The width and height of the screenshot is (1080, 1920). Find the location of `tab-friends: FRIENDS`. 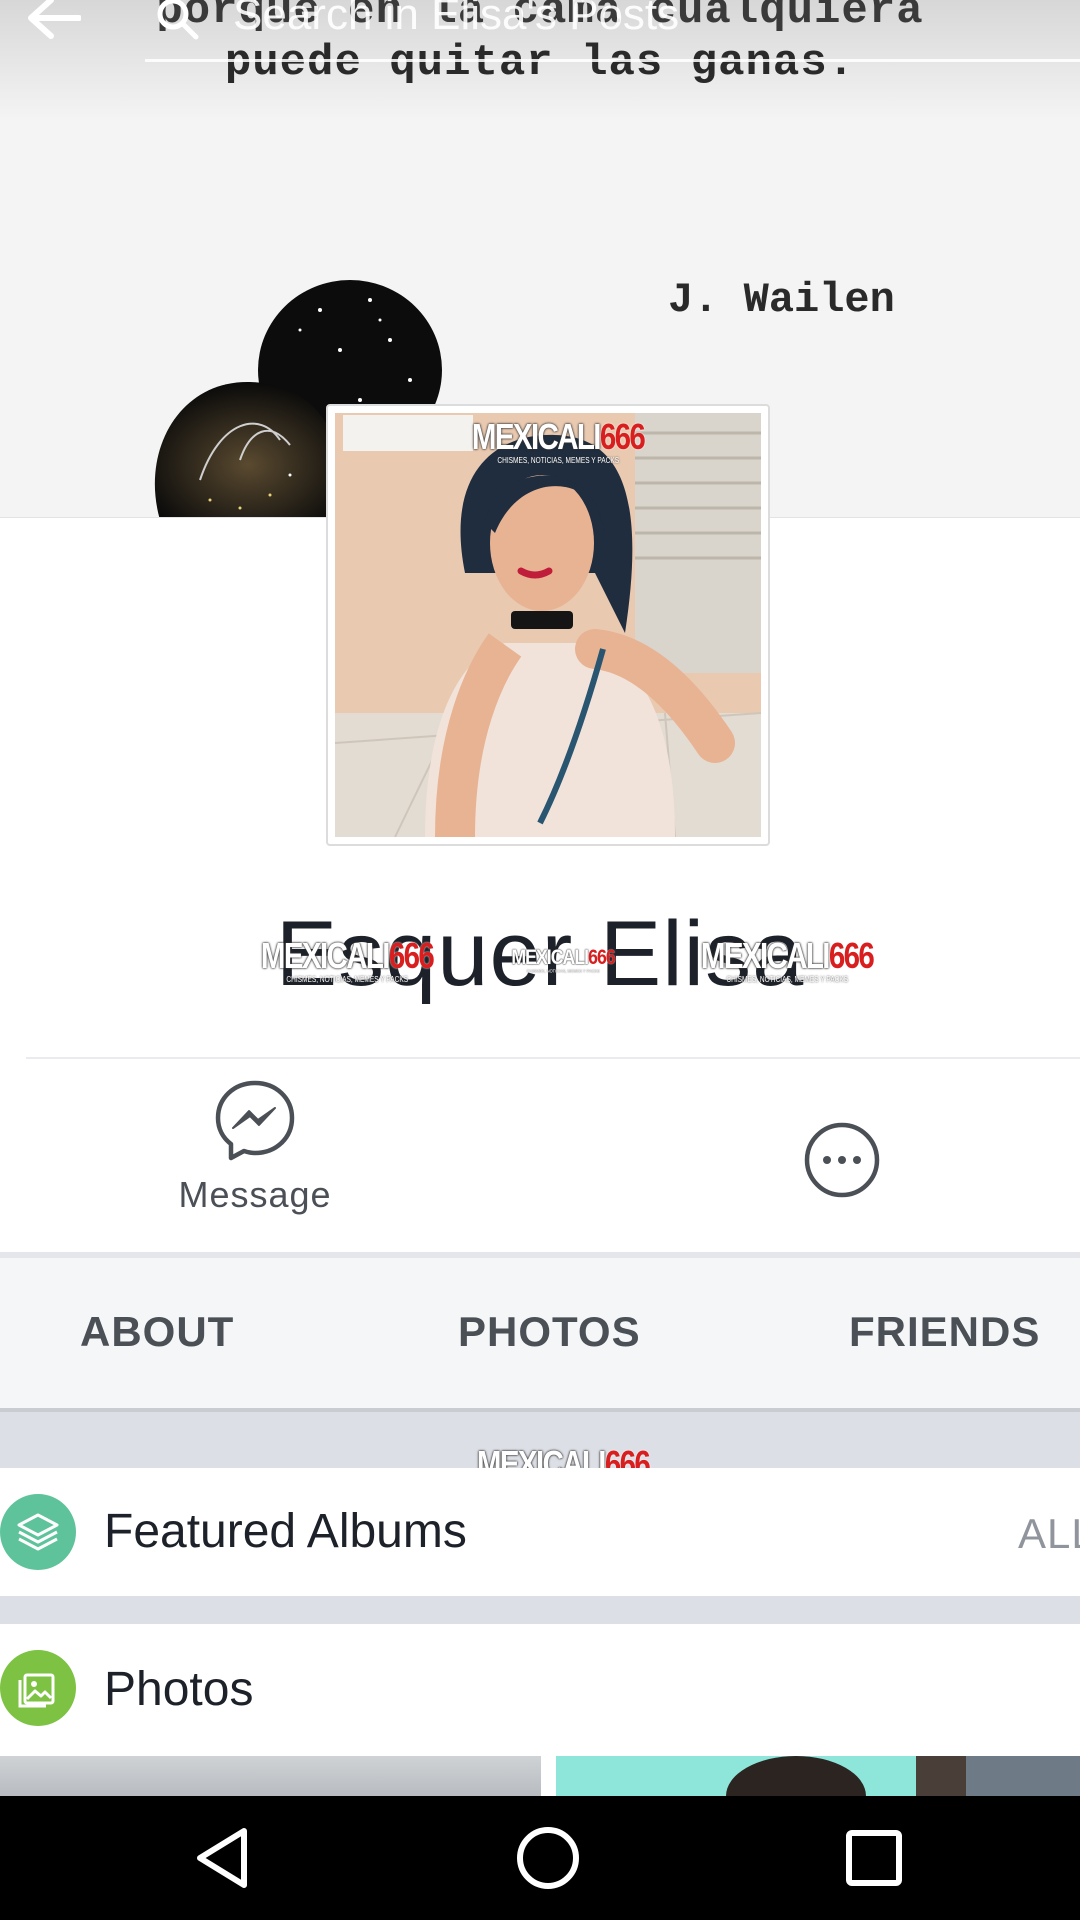

tab-friends: FRIENDS is located at coordinates (944, 1332).